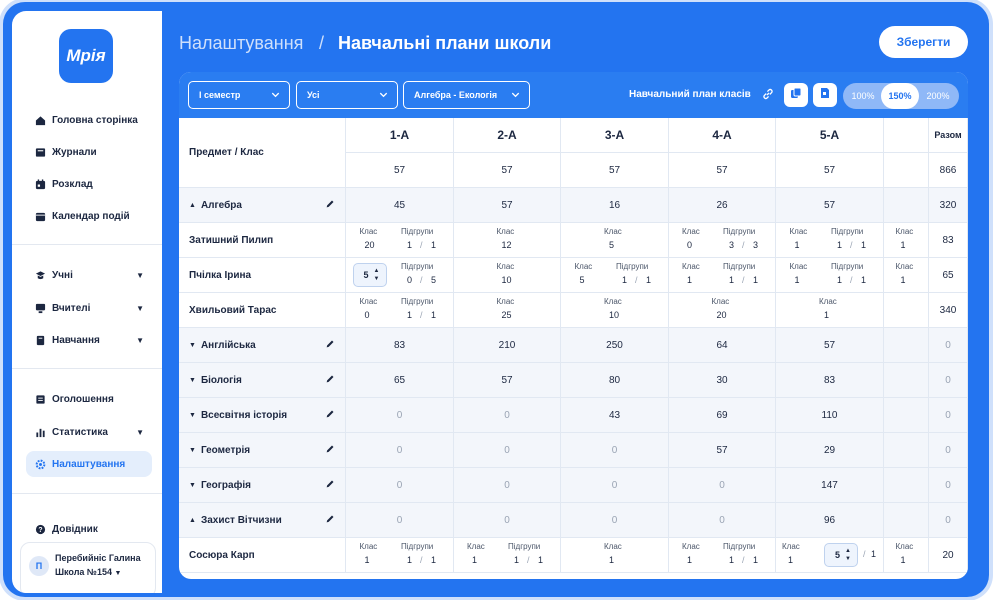 Image resolution: width=993 pixels, height=600 pixels. I want to click on teacher-hours-cell: Клас 20 Підгрупи 1 / 1, so click(400, 240).